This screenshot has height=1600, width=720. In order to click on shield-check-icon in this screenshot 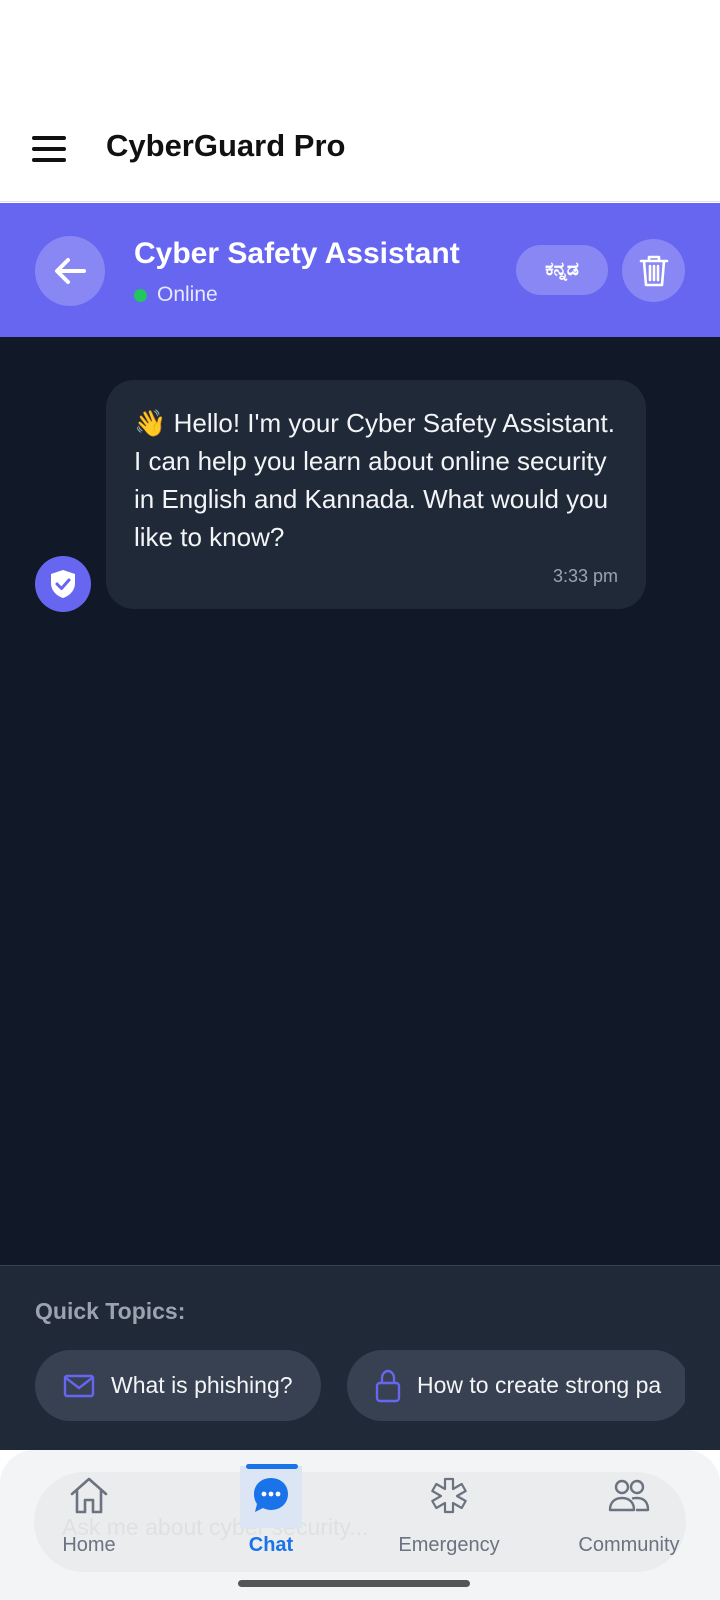, I will do `click(63, 584)`.